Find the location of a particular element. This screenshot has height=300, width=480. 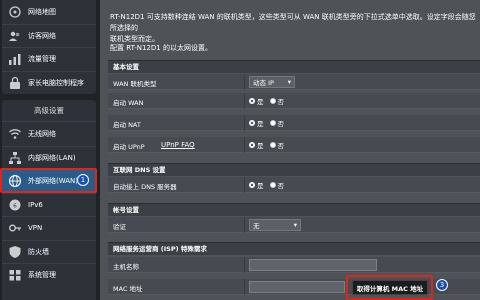

auth-value: 无 is located at coordinates (256, 226).